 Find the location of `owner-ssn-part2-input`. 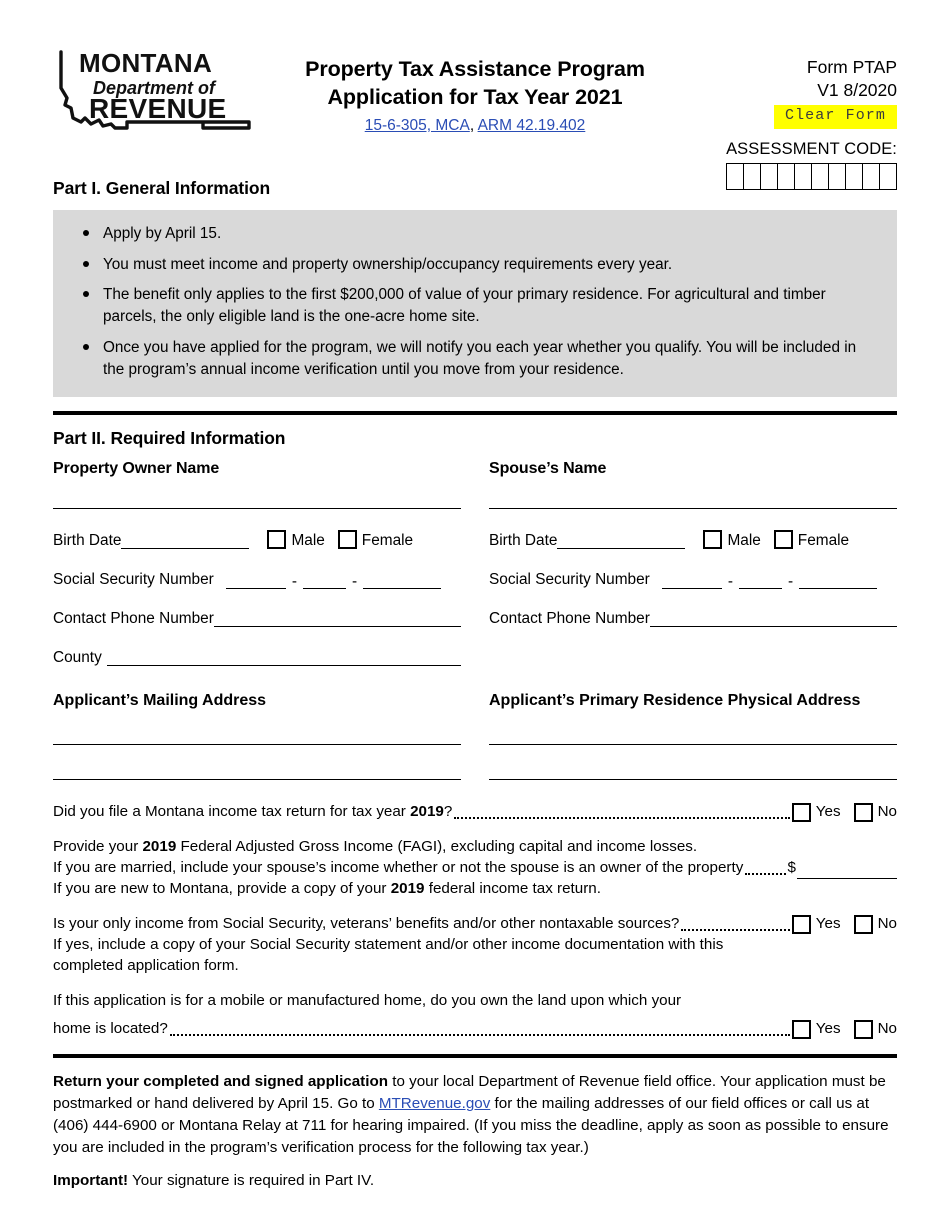

owner-ssn-part2-input is located at coordinates (324, 582).